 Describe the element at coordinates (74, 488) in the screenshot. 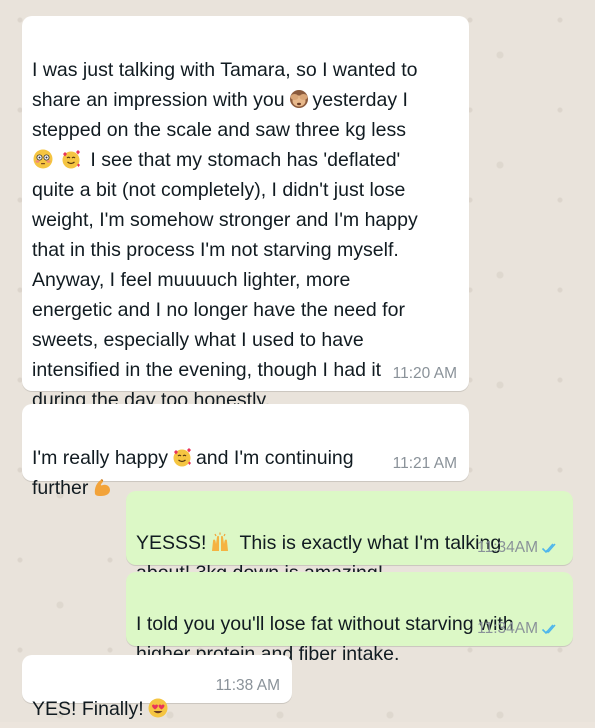

I see `message-line: further` at that location.